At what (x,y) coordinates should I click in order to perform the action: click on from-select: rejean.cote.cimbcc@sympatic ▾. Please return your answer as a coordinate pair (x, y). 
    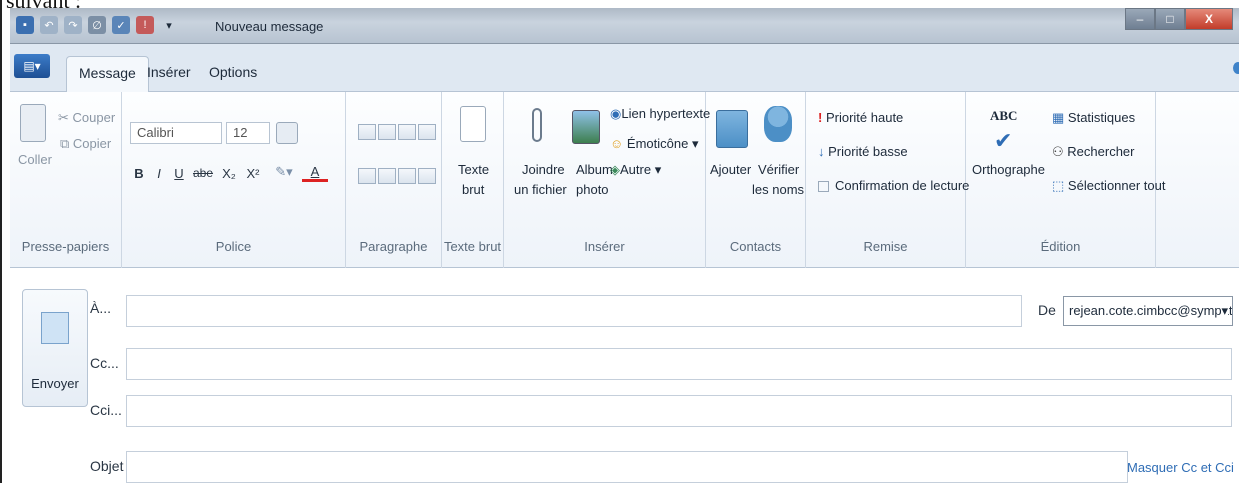
    Looking at the image, I should click on (1148, 311).